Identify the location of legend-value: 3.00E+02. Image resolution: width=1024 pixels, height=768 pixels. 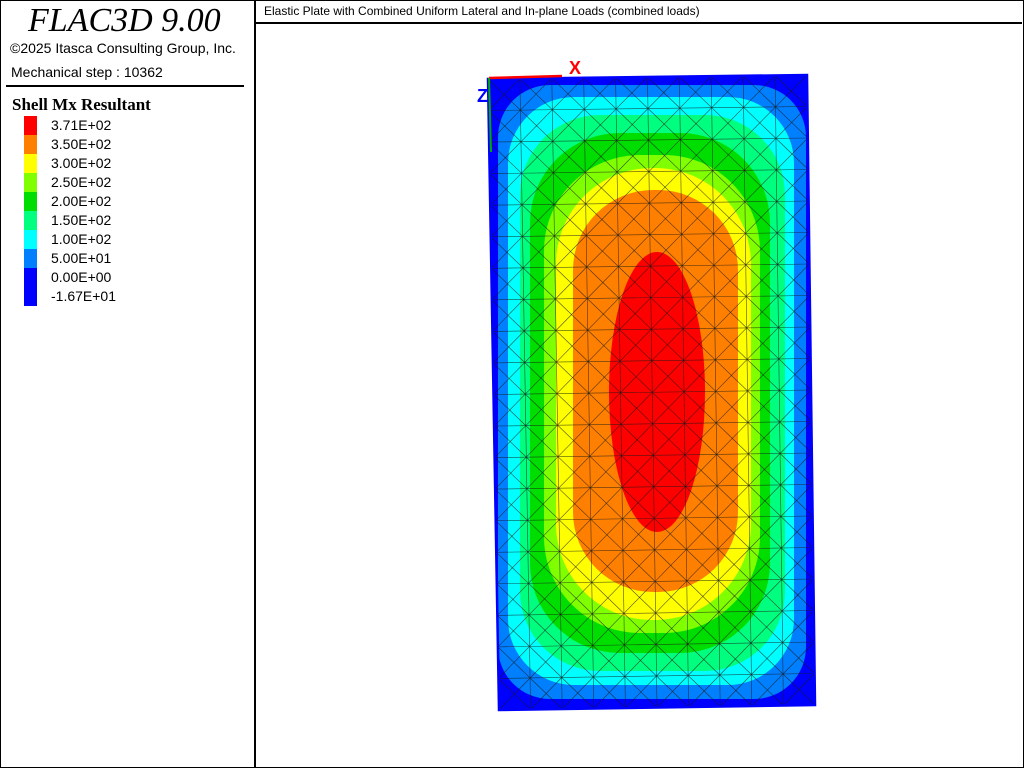
(81, 163).